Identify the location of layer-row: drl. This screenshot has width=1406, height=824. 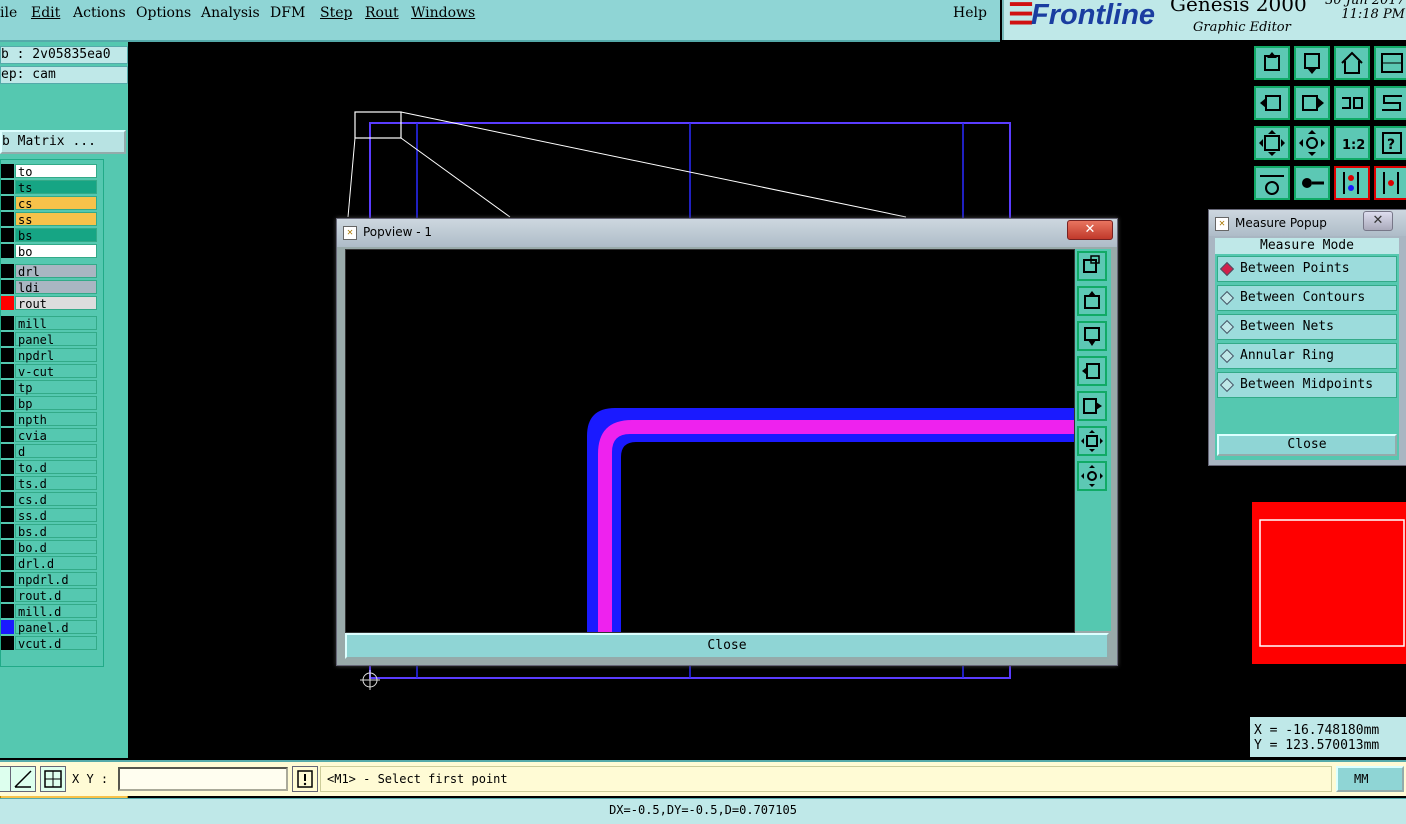
(50, 271).